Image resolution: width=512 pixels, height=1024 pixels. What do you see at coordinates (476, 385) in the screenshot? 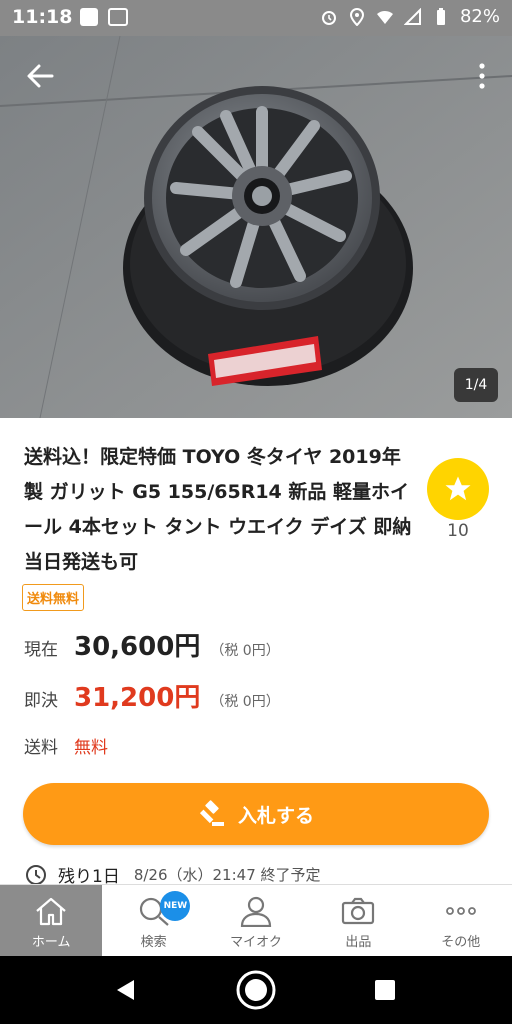
I see `image-counter: 1/4` at bounding box center [476, 385].